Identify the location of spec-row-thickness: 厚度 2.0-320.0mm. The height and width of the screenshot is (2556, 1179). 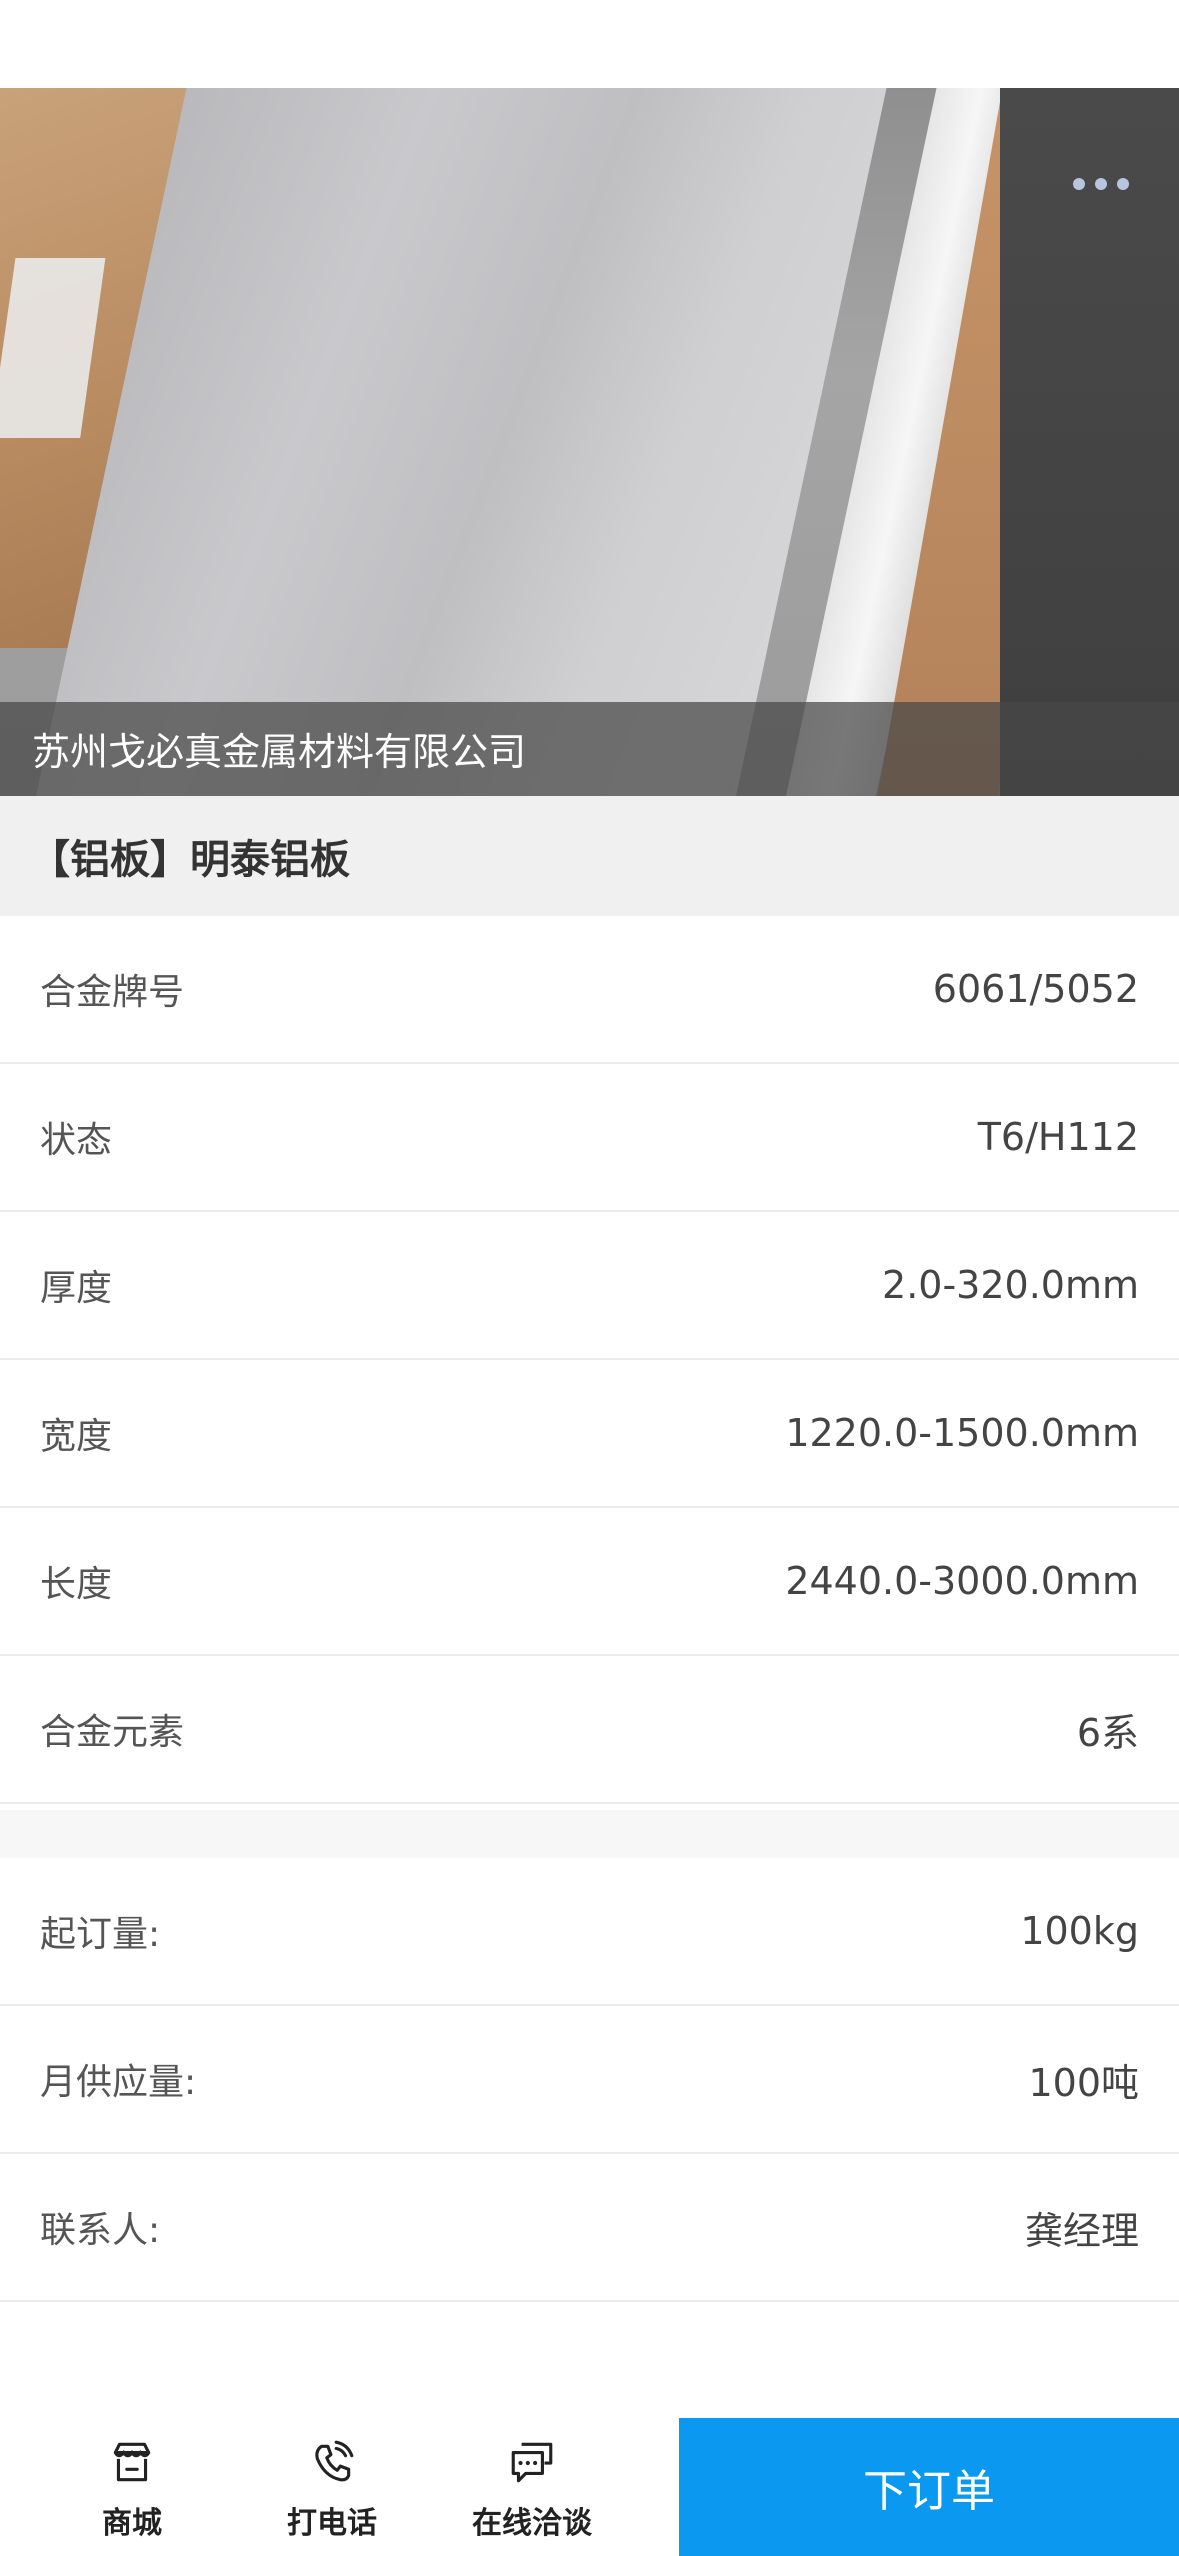
(589, 1286).